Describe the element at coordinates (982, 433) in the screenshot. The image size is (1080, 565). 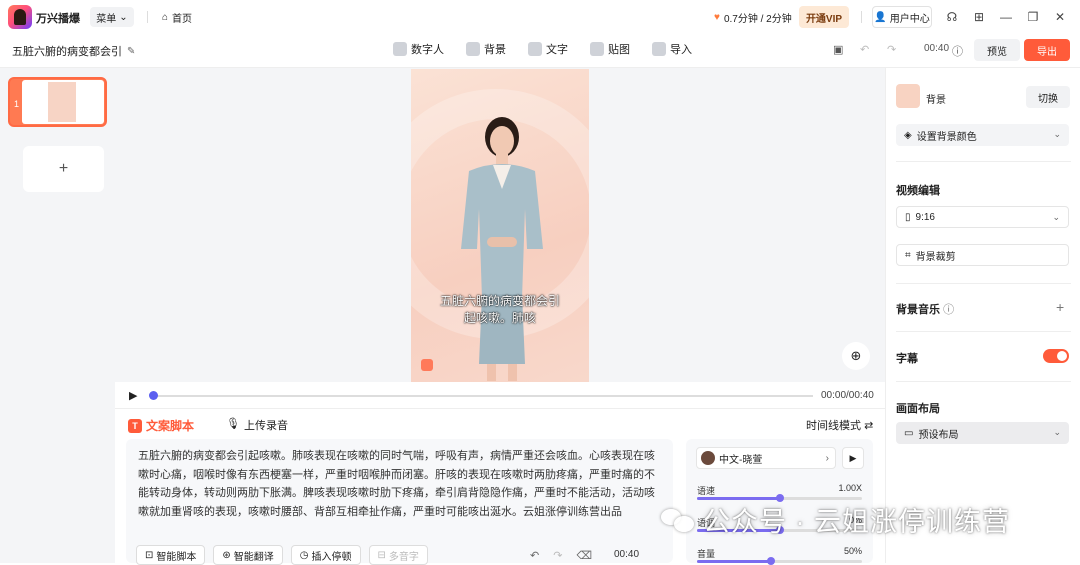
I see `layout-dropdown: ▭ 预设布局 ⌄` at that location.